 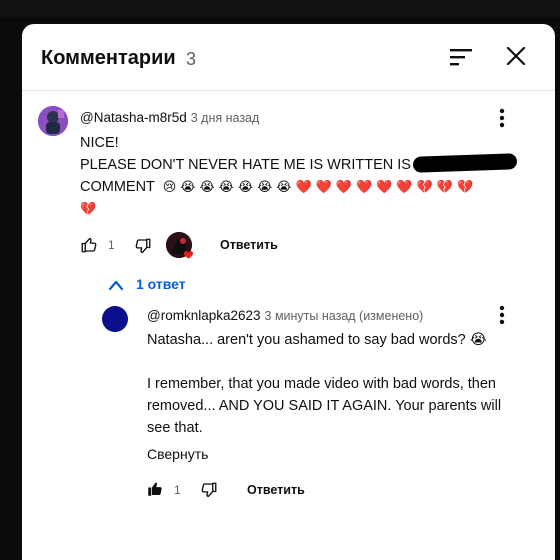 What do you see at coordinates (225, 118) in the screenshot?
I see `comment-timestamp: 3 дня назад` at bounding box center [225, 118].